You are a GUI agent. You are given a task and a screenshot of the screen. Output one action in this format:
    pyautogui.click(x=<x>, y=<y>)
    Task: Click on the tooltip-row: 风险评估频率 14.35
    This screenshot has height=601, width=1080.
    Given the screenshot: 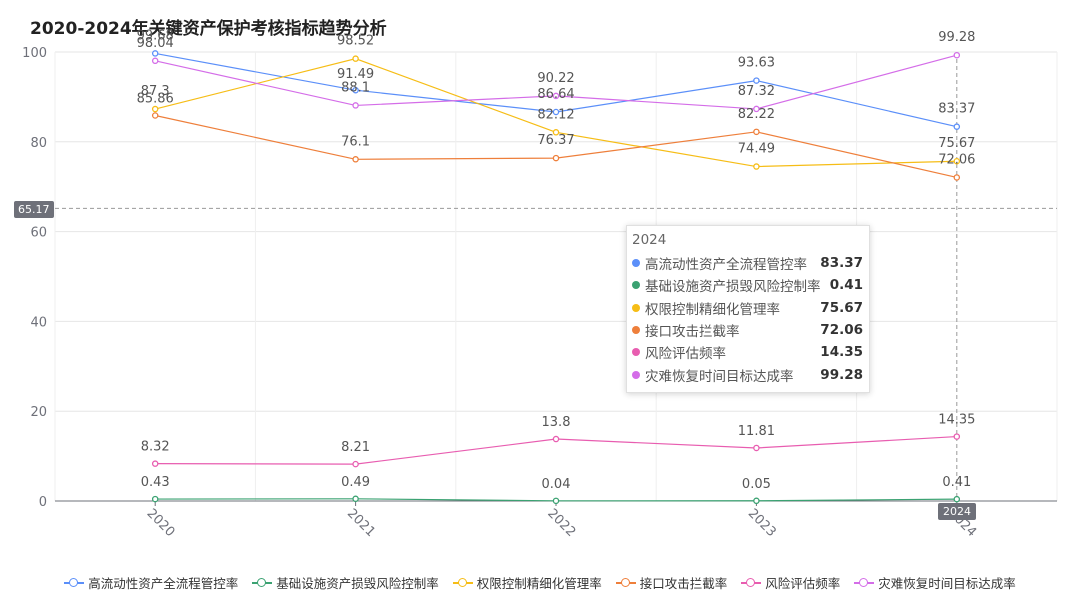 What is the action you would take?
    pyautogui.click(x=747, y=352)
    